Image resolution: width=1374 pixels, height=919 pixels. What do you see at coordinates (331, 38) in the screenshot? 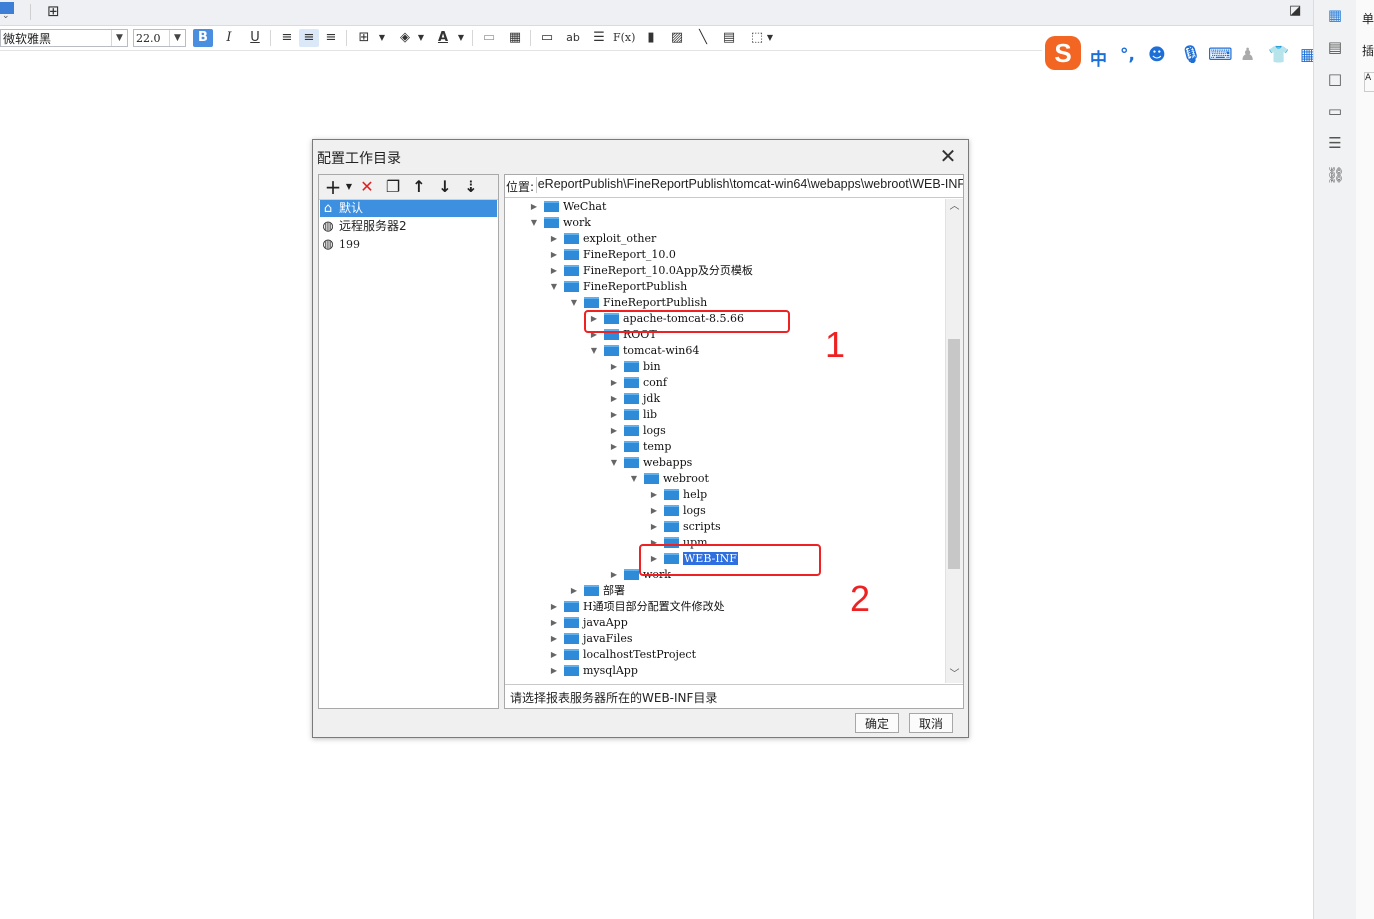
I see `align-right-icon: ≡` at bounding box center [331, 38].